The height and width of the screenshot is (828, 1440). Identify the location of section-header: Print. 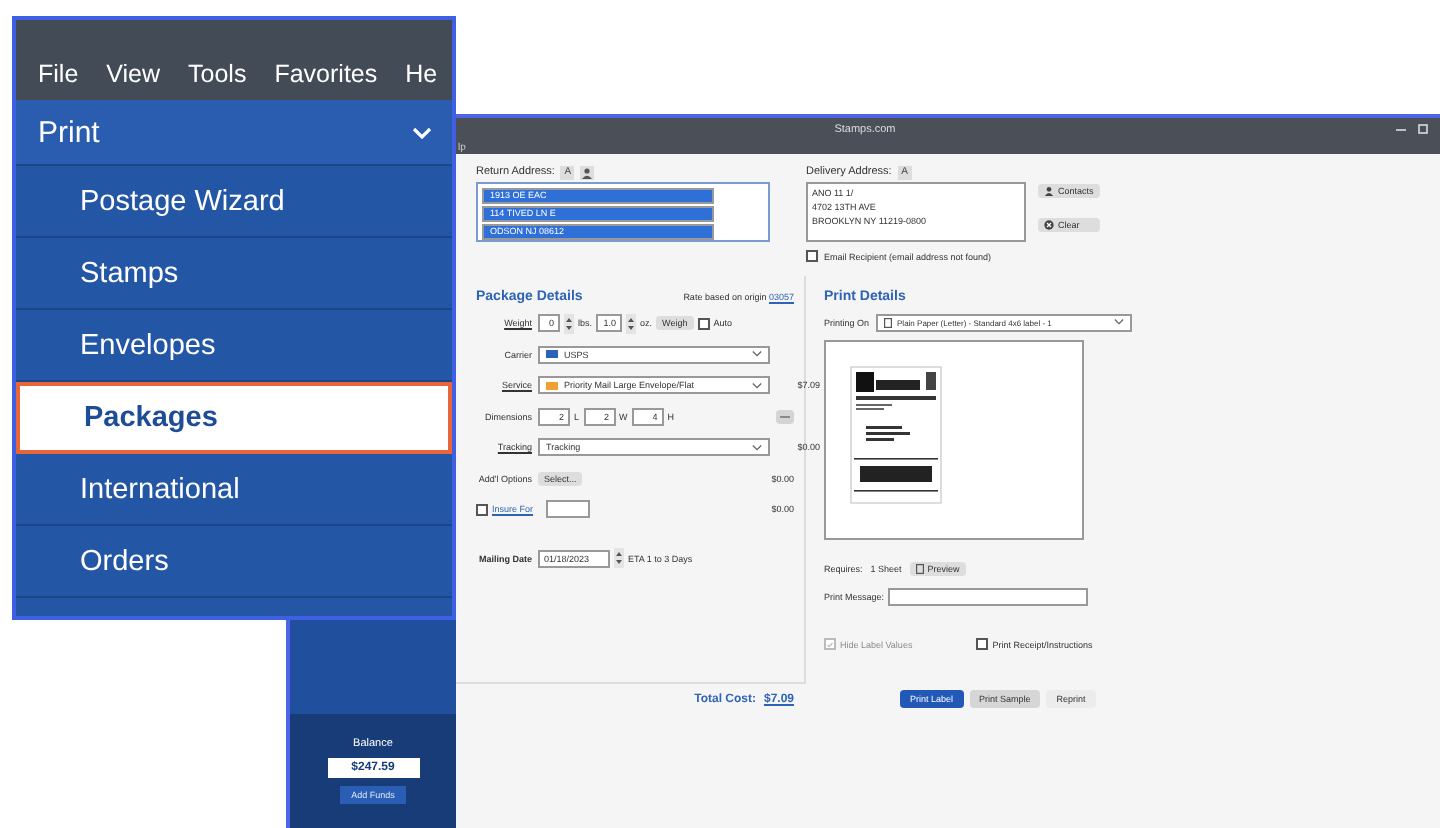
(69, 132).